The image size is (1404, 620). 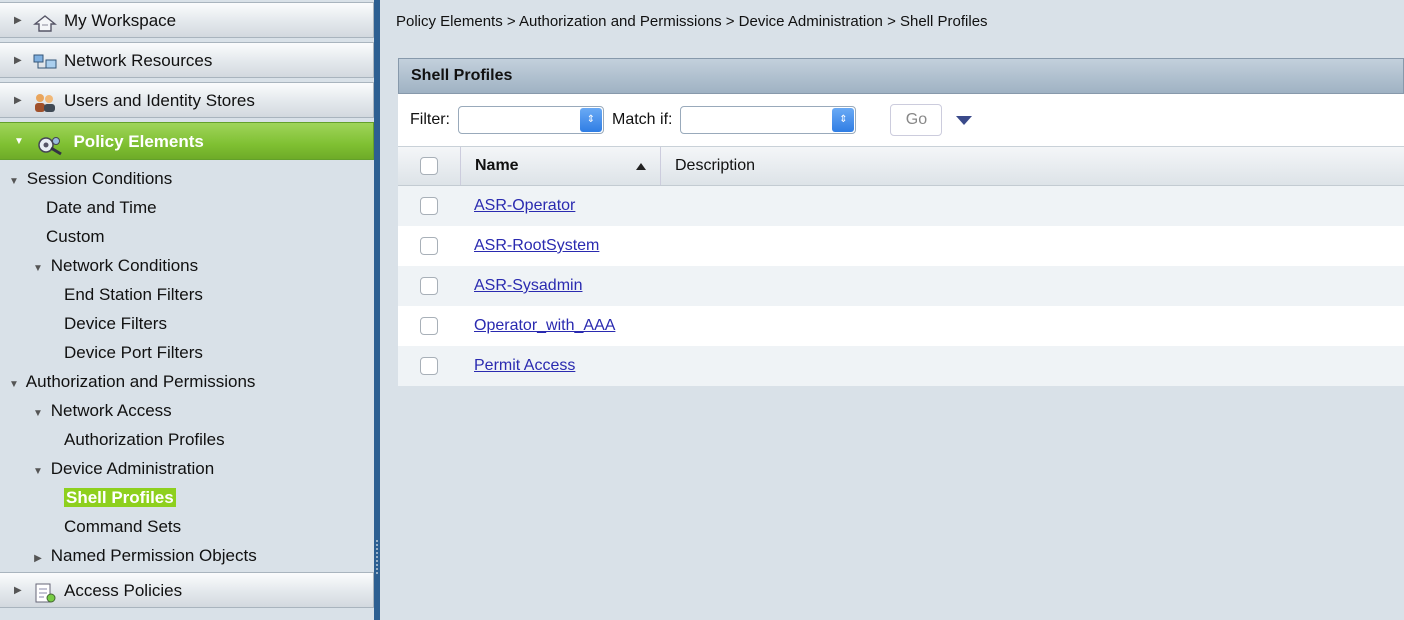 I want to click on drawer-label: Policy Elements, so click(x=138, y=141).